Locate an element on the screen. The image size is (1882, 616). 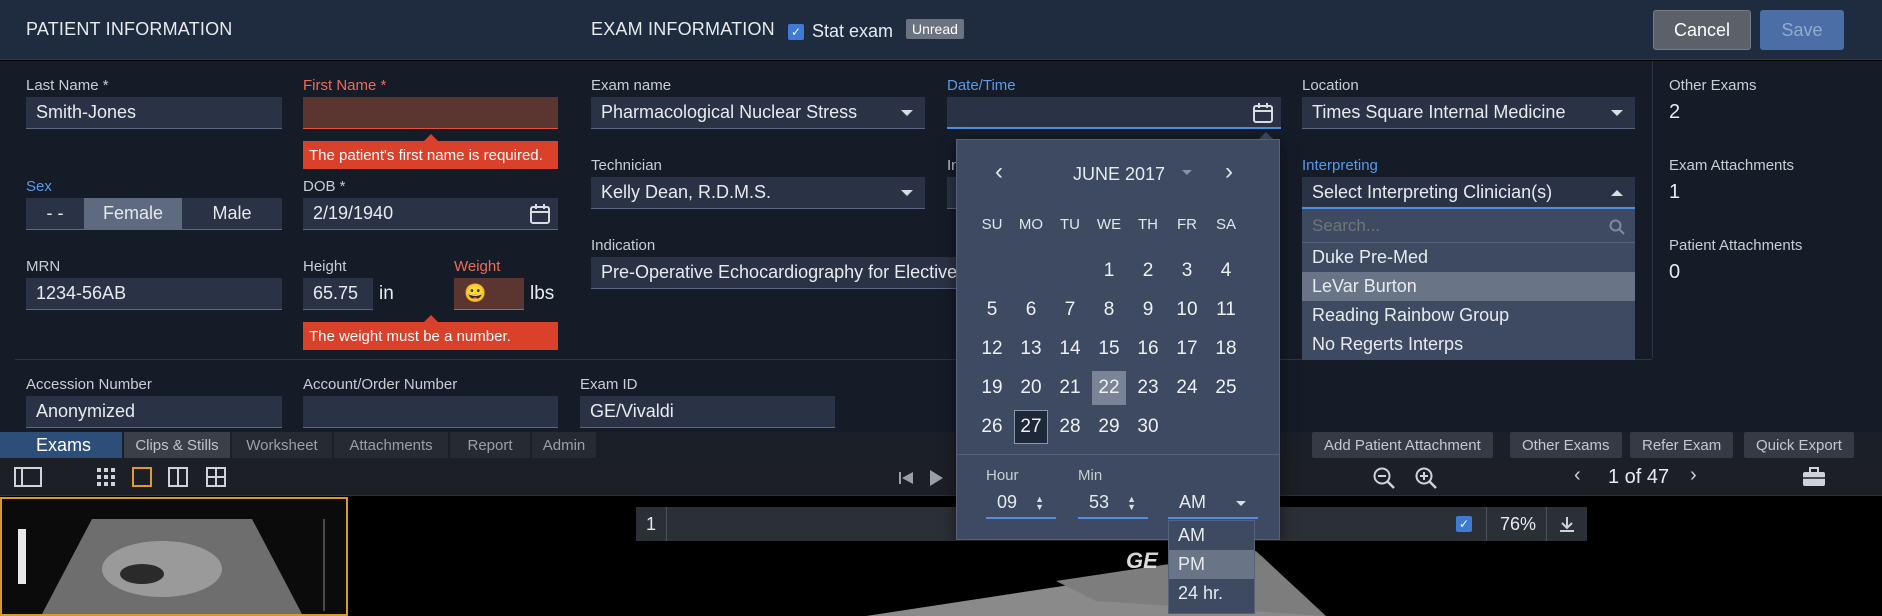
calendar-day: 29 is located at coordinates (1109, 427).